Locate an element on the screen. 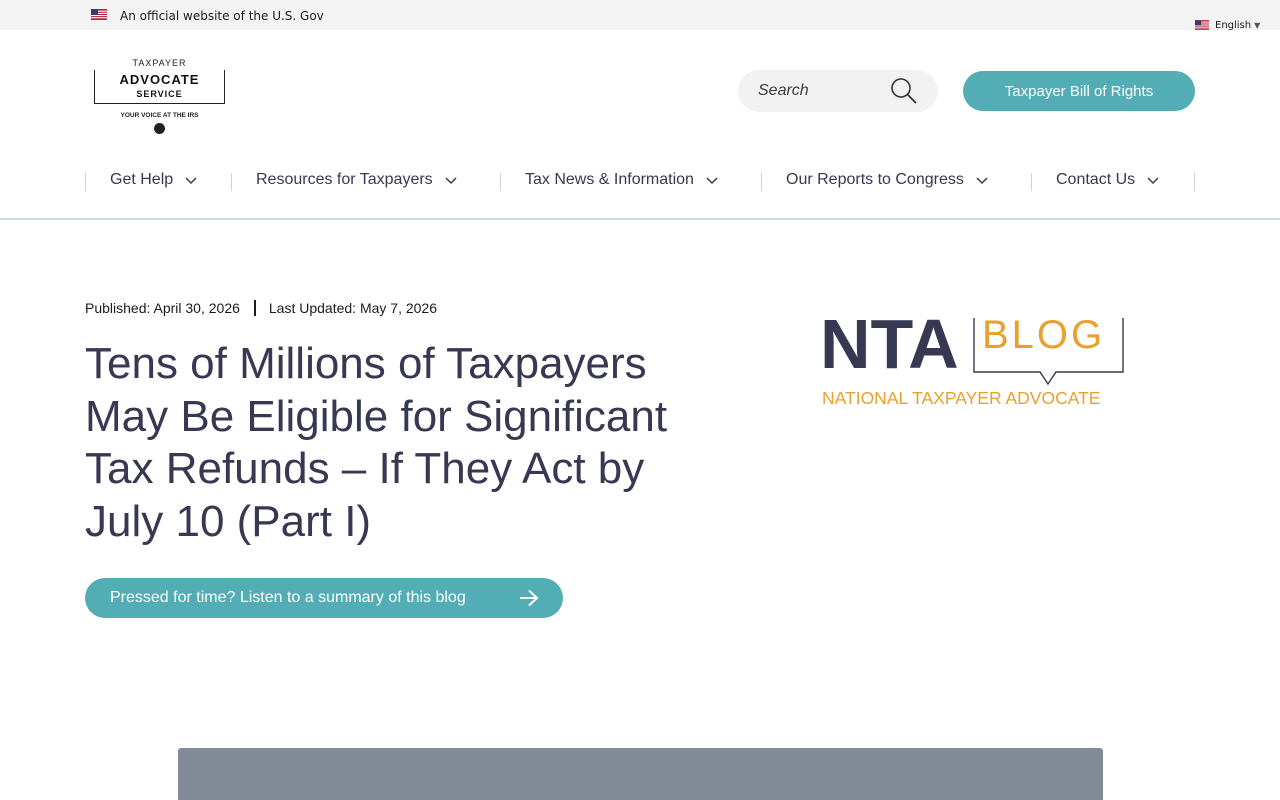  nav-item-label: Our Reports to Congress is located at coordinates (875, 179).